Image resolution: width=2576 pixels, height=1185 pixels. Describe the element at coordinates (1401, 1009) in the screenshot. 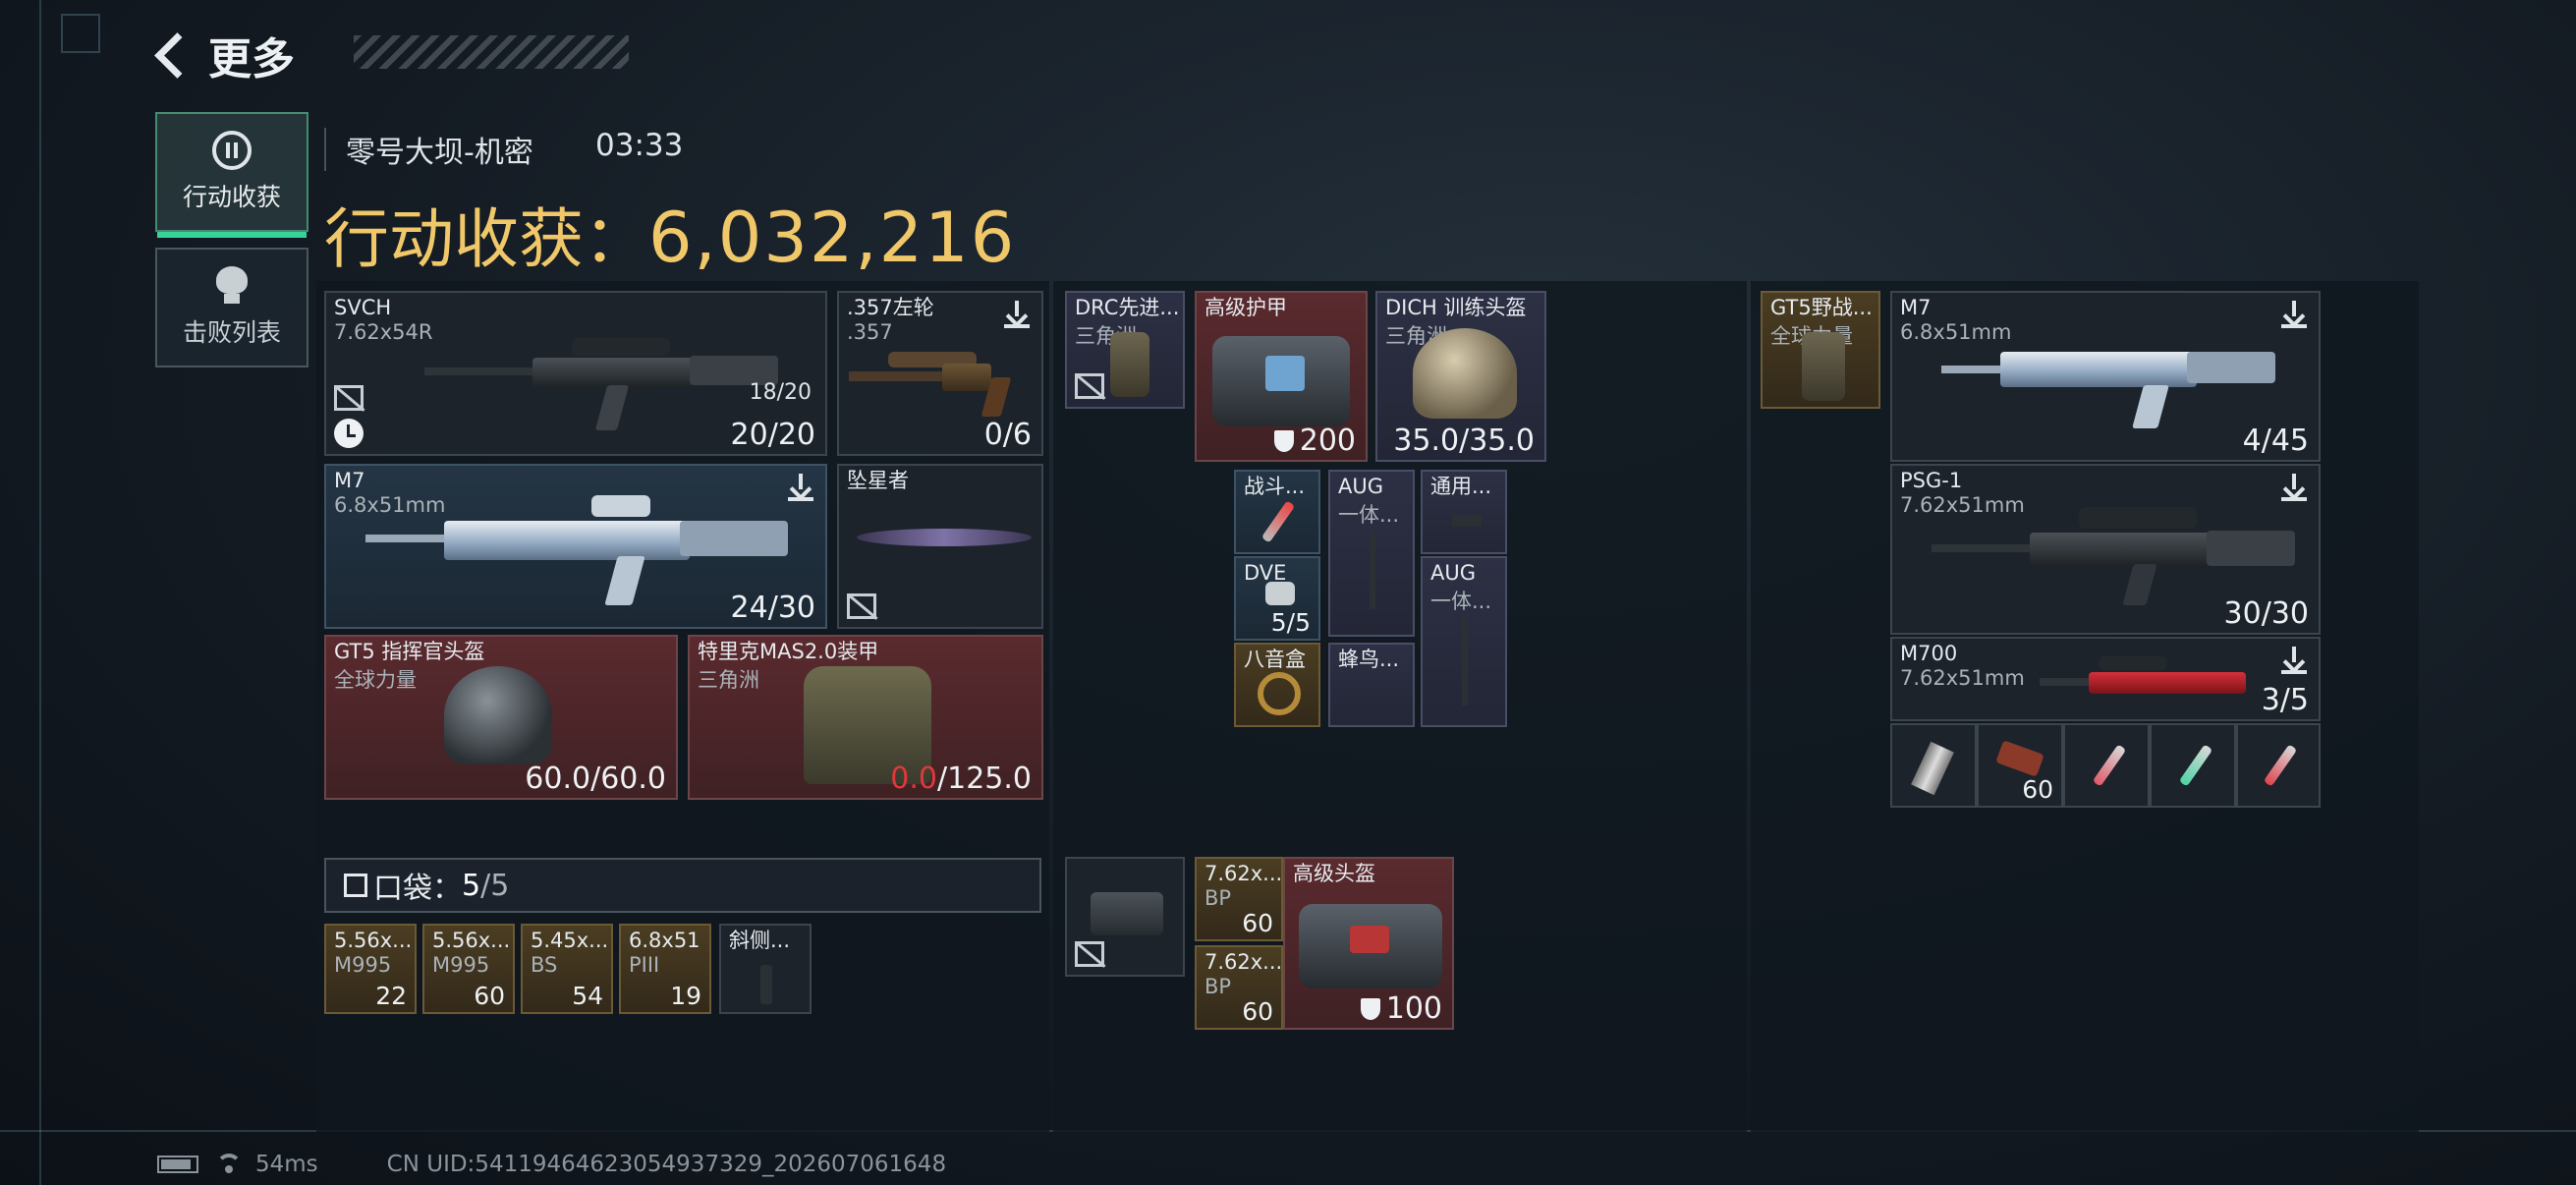

I see `item-capacity: 100` at that location.